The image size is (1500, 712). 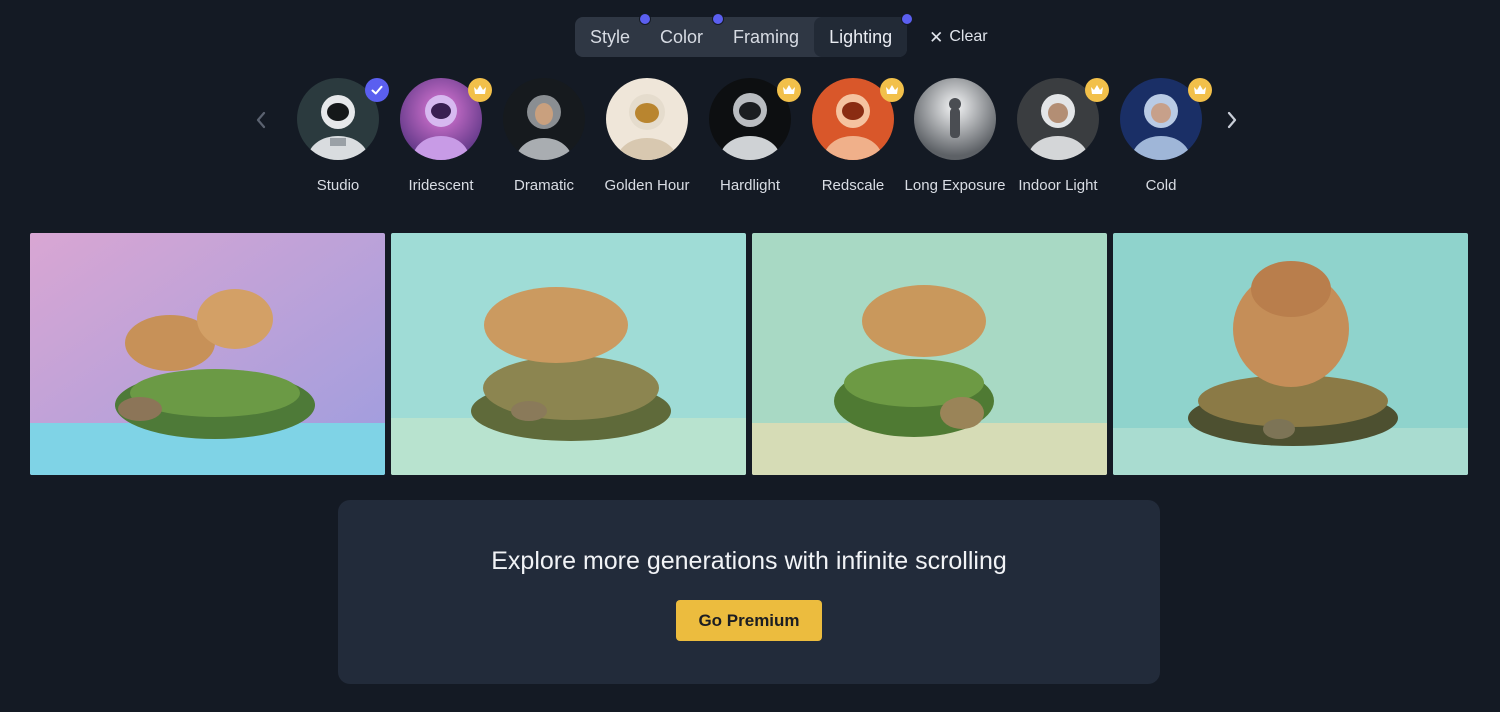 What do you see at coordinates (338, 185) in the screenshot?
I see `style-label: Studio` at bounding box center [338, 185].